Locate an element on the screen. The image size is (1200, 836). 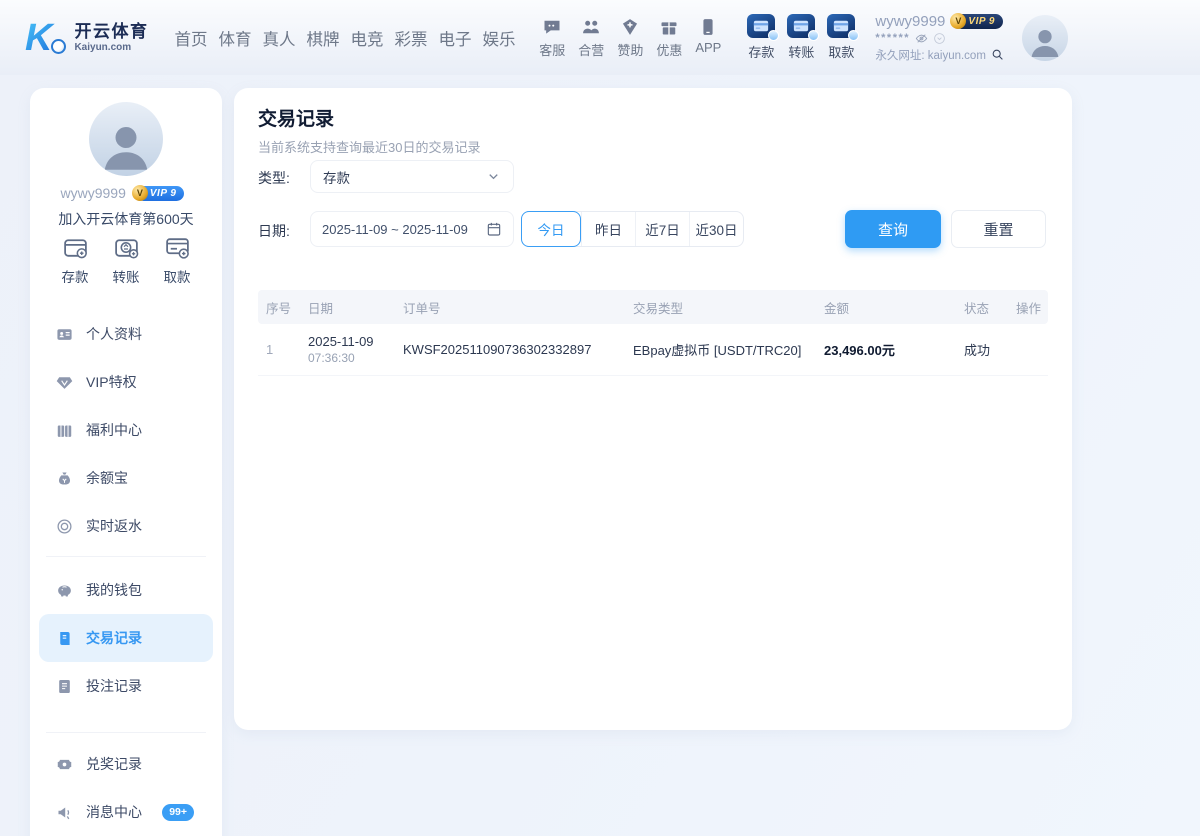
gift-icon is located at coordinates (669, 27).